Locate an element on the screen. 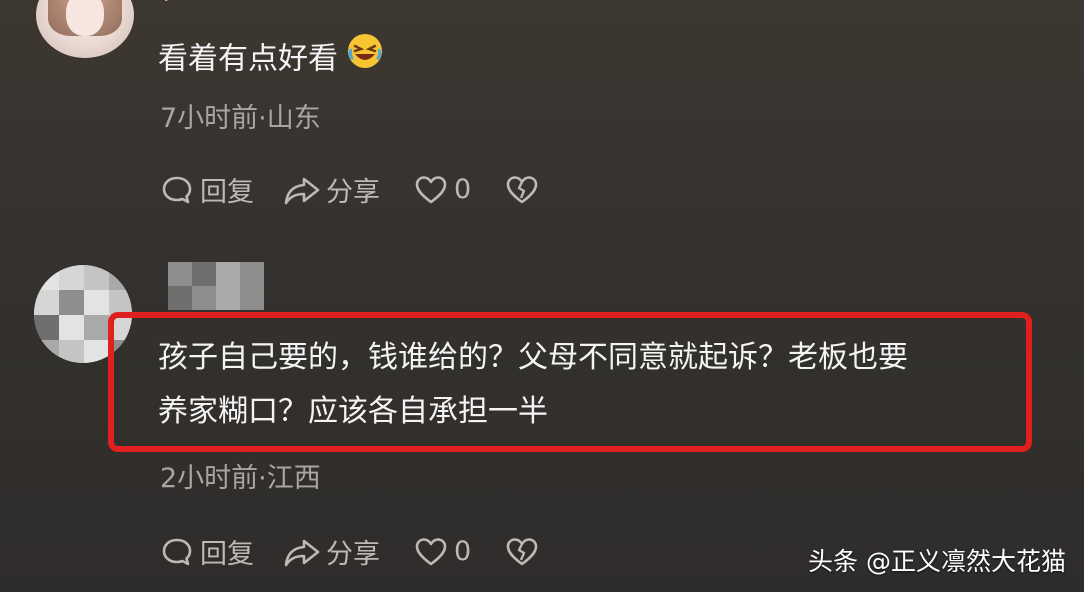  comment-text-line: 养家糊口？应该各自承担一半 is located at coordinates (353, 411).